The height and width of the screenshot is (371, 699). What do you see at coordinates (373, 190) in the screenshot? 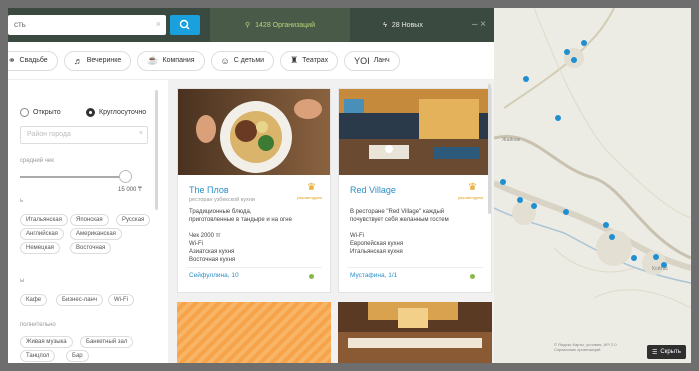
I see `venue-name: Red Village` at bounding box center [373, 190].